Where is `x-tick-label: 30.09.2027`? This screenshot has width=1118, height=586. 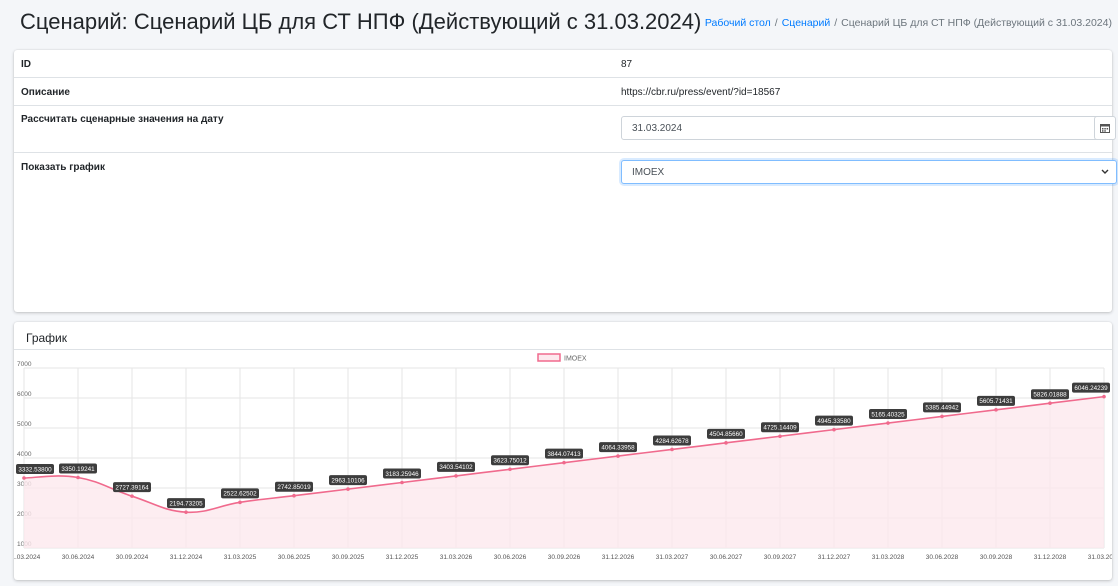
x-tick-label: 30.09.2027 is located at coordinates (780, 557).